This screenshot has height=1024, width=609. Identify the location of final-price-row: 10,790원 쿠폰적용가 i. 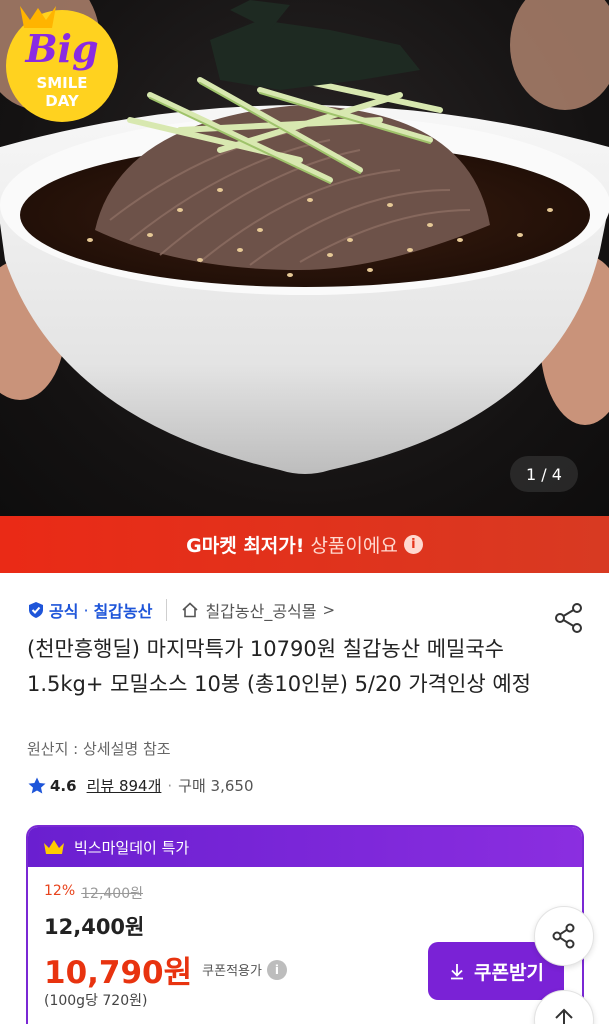
(165, 969).